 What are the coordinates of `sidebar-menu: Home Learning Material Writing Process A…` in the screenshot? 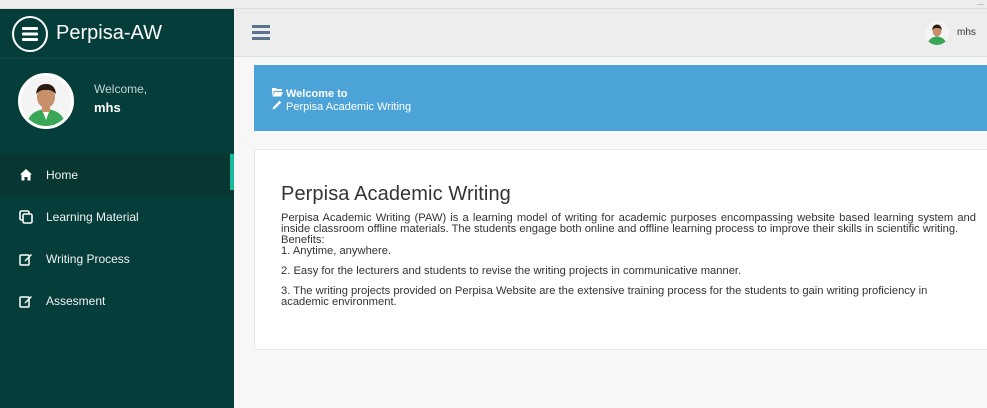 It's located at (117, 238).